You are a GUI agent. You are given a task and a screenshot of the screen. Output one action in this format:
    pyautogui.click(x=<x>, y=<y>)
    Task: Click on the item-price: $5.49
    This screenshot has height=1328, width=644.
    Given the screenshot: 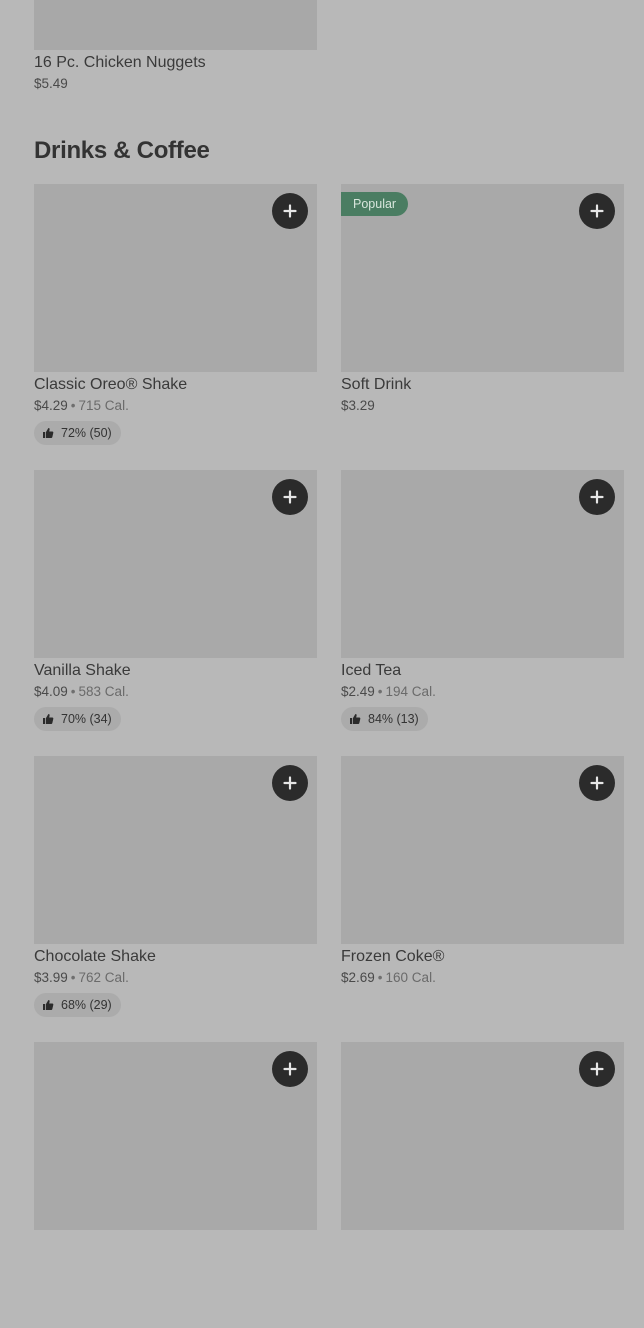 What is the action you would take?
    pyautogui.click(x=51, y=83)
    